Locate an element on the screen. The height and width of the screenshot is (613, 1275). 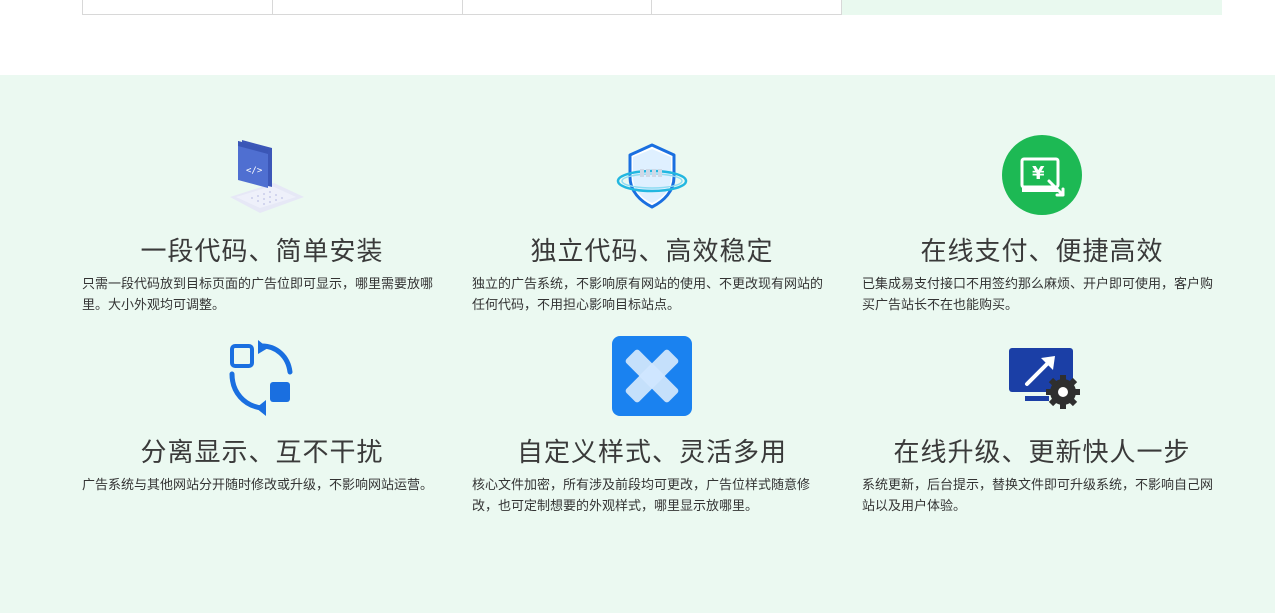
feature-title: 在线升级、更新快人一步 is located at coordinates (1042, 453).